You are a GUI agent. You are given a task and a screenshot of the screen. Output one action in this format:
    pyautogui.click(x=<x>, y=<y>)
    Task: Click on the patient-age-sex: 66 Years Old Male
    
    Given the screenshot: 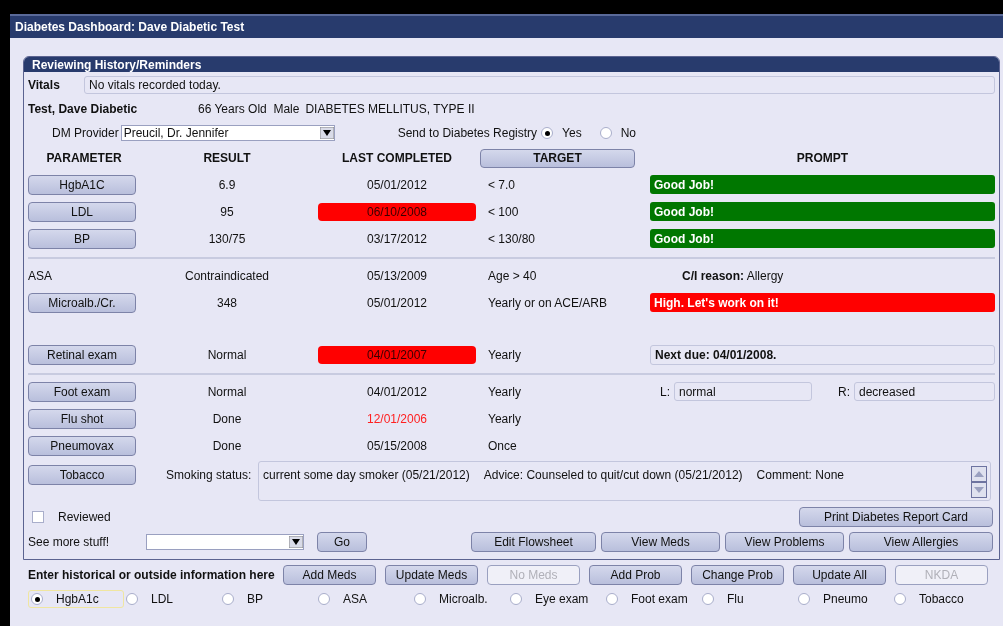 What is the action you would take?
    pyautogui.click(x=249, y=109)
    